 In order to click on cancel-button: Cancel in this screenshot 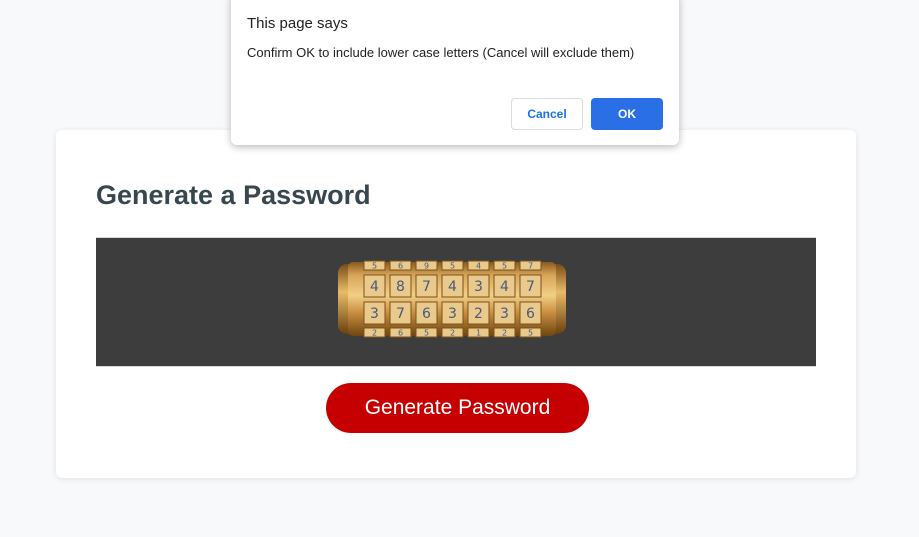, I will do `click(547, 114)`.